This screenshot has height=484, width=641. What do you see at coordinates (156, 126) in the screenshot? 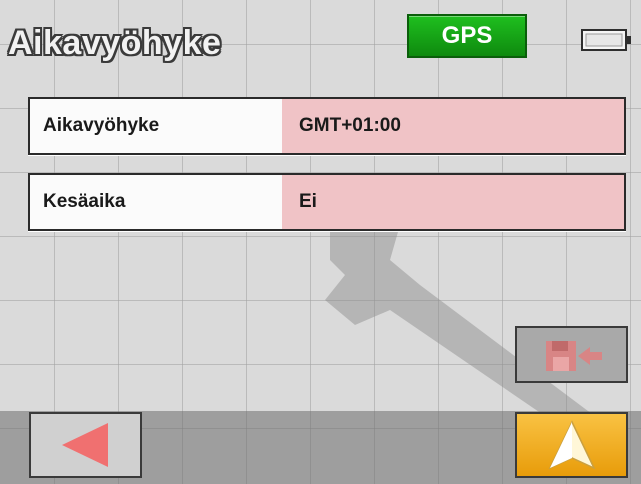
I see `timezone-label: Aikavyöhyke` at bounding box center [156, 126].